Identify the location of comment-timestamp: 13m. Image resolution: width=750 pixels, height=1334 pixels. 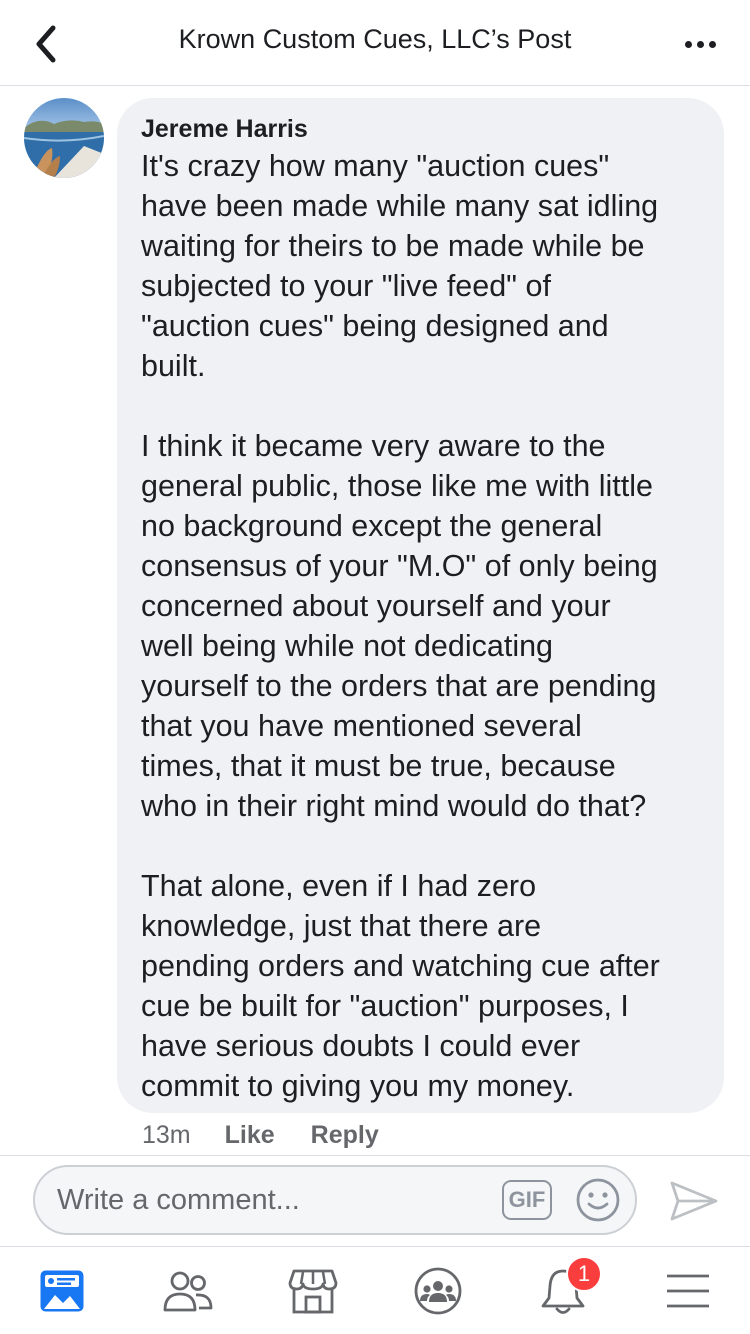
(166, 1134).